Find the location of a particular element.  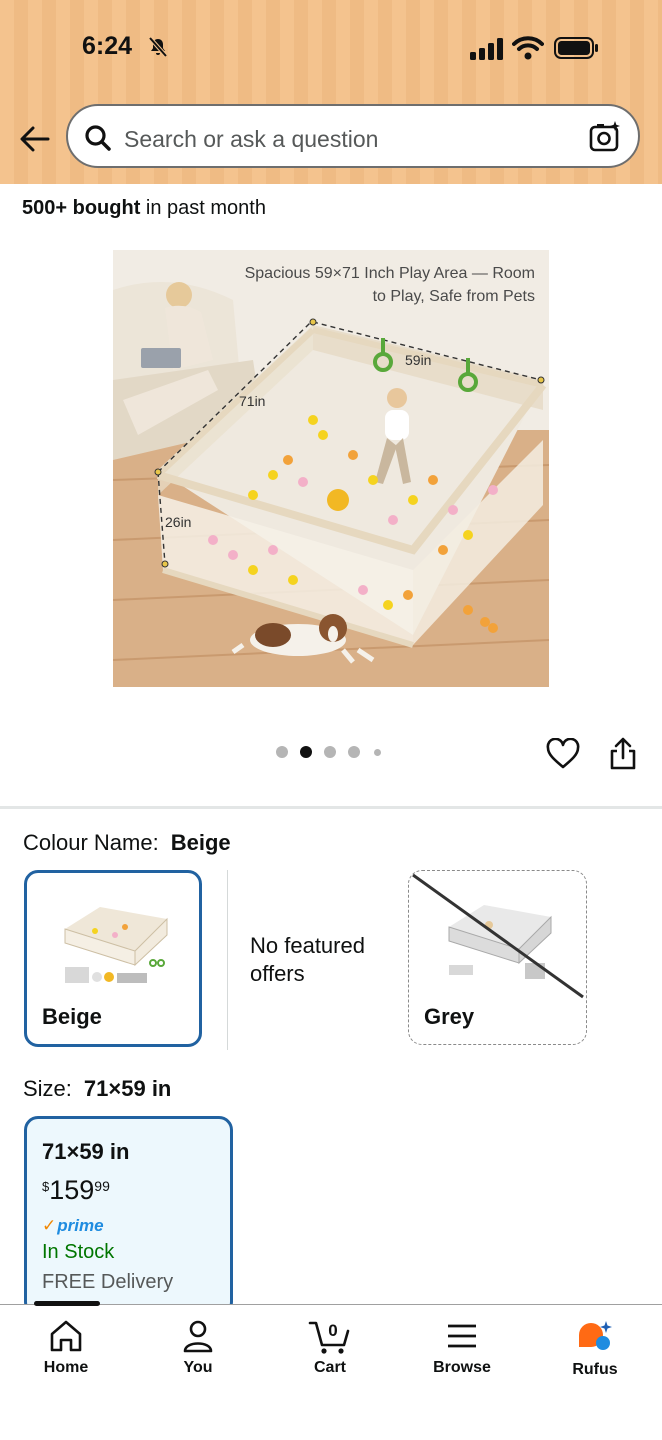

cell-signal-icon is located at coordinates (486, 49).